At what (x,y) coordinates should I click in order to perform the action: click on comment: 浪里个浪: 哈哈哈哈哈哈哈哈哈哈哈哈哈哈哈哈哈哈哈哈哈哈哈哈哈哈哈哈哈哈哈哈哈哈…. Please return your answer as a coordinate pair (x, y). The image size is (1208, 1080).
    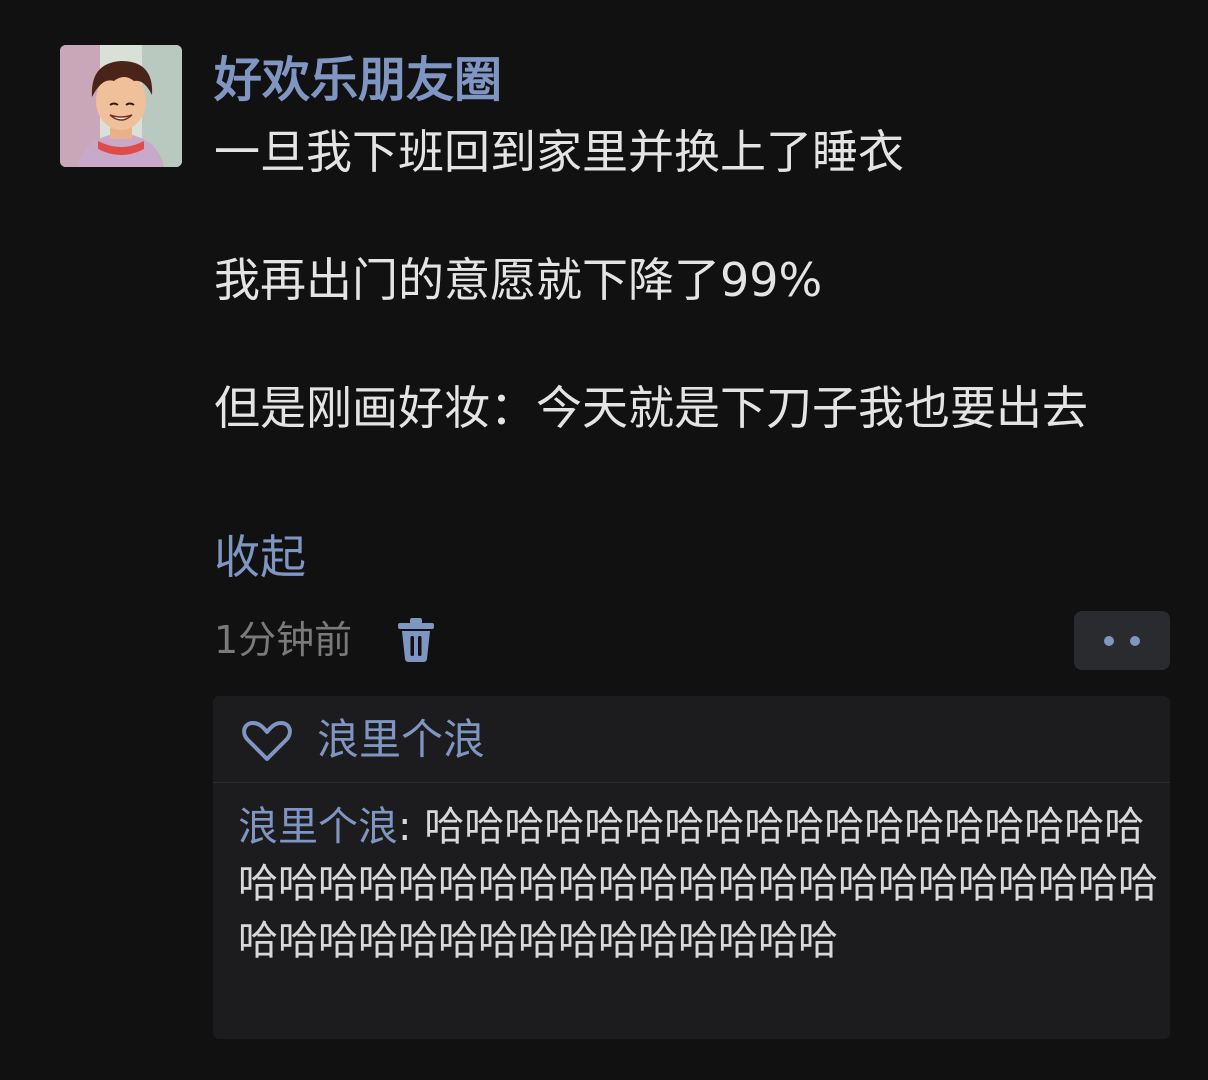
    Looking at the image, I should click on (698, 884).